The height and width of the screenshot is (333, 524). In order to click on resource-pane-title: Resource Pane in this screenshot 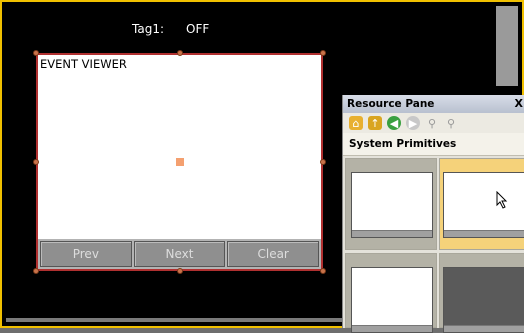, I will do `click(391, 104)`.